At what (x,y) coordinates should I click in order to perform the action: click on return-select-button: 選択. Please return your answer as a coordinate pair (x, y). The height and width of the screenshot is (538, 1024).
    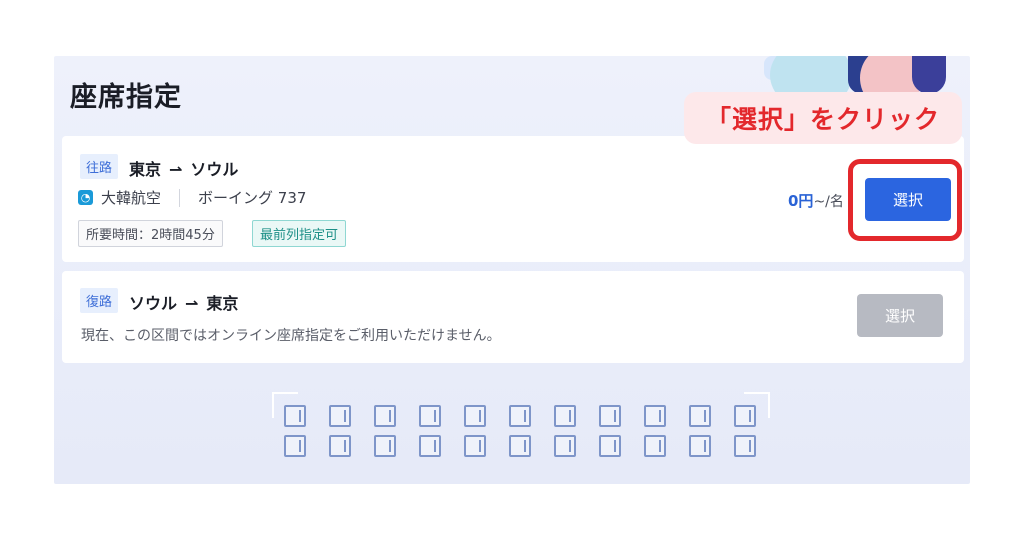
    Looking at the image, I should click on (900, 315).